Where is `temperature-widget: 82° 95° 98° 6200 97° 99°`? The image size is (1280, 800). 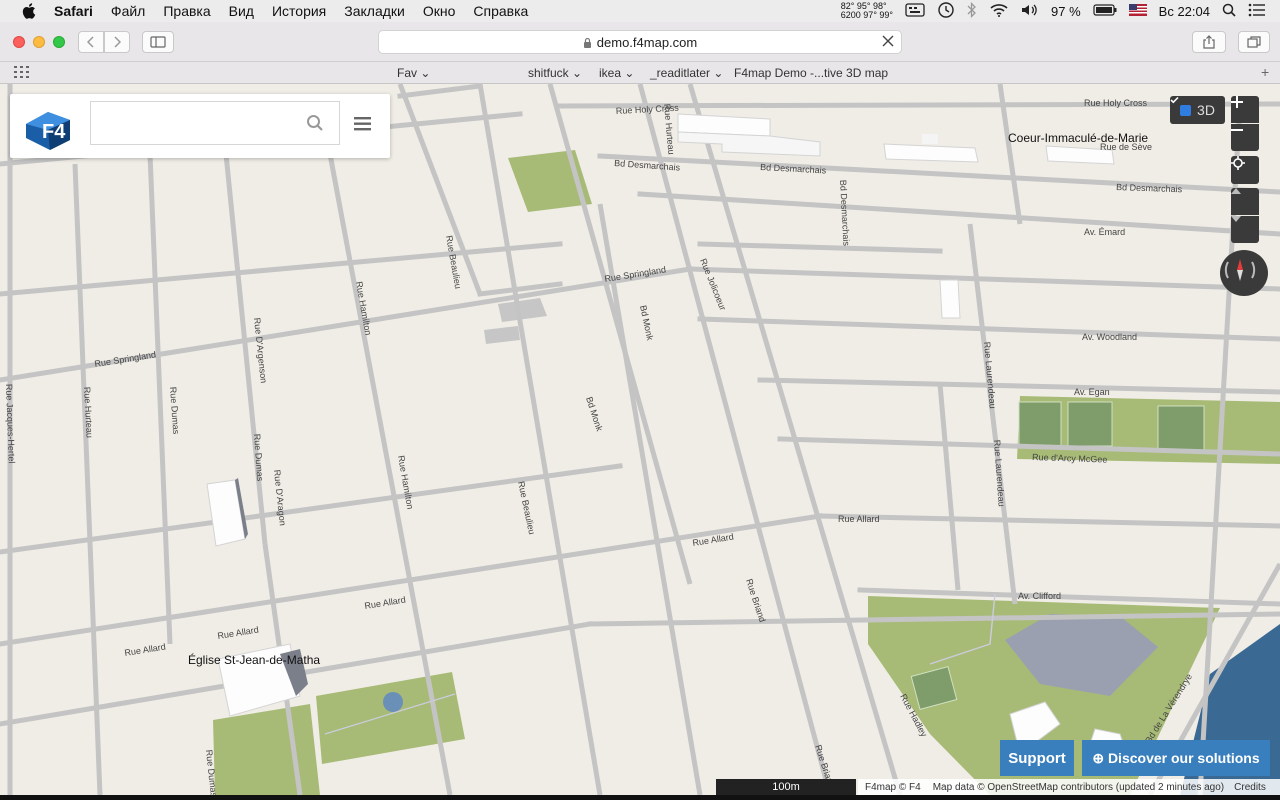
temperature-widget: 82° 95° 98° 6200 97° 99° is located at coordinates (867, 11).